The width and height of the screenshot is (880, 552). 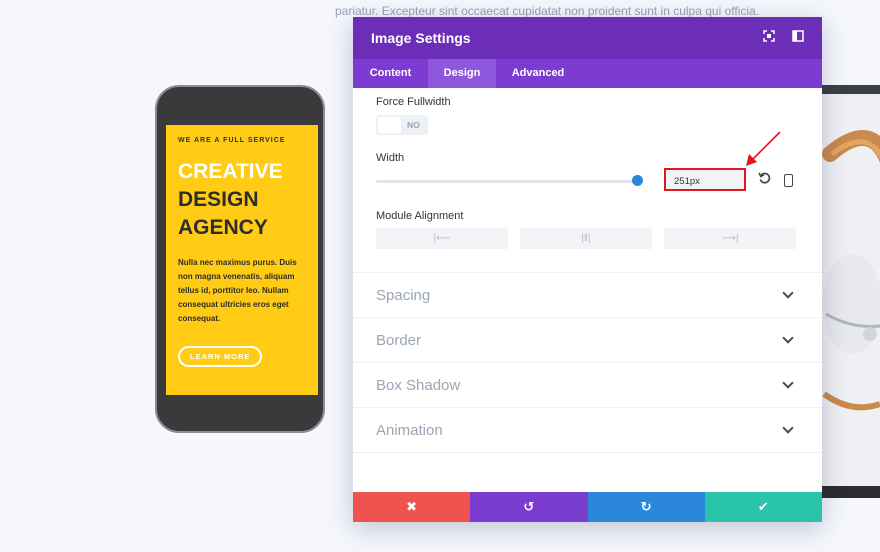 What do you see at coordinates (587, 453) in the screenshot?
I see `section-divider` at bounding box center [587, 453].